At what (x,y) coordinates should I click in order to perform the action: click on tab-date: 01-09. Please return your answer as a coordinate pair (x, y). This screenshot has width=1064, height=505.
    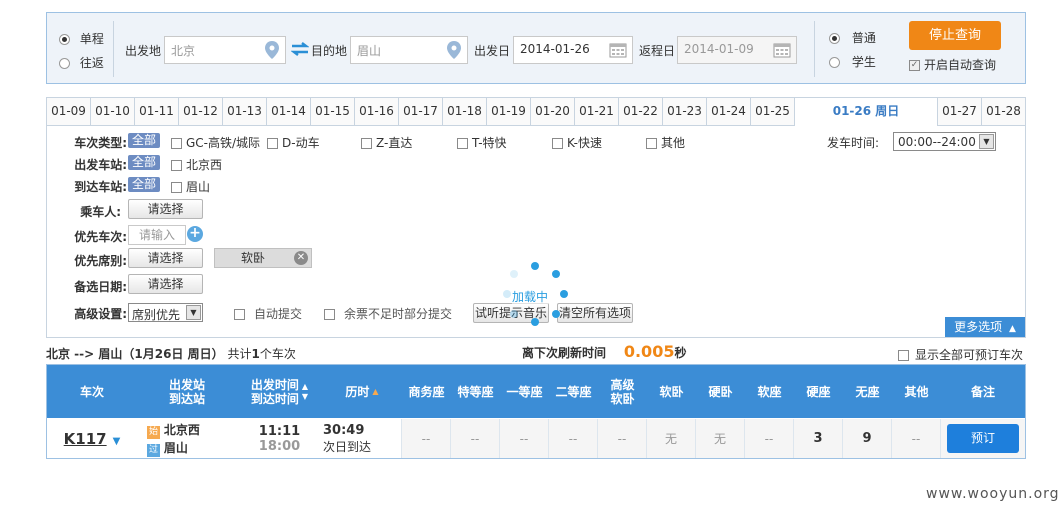
    Looking at the image, I should click on (69, 111).